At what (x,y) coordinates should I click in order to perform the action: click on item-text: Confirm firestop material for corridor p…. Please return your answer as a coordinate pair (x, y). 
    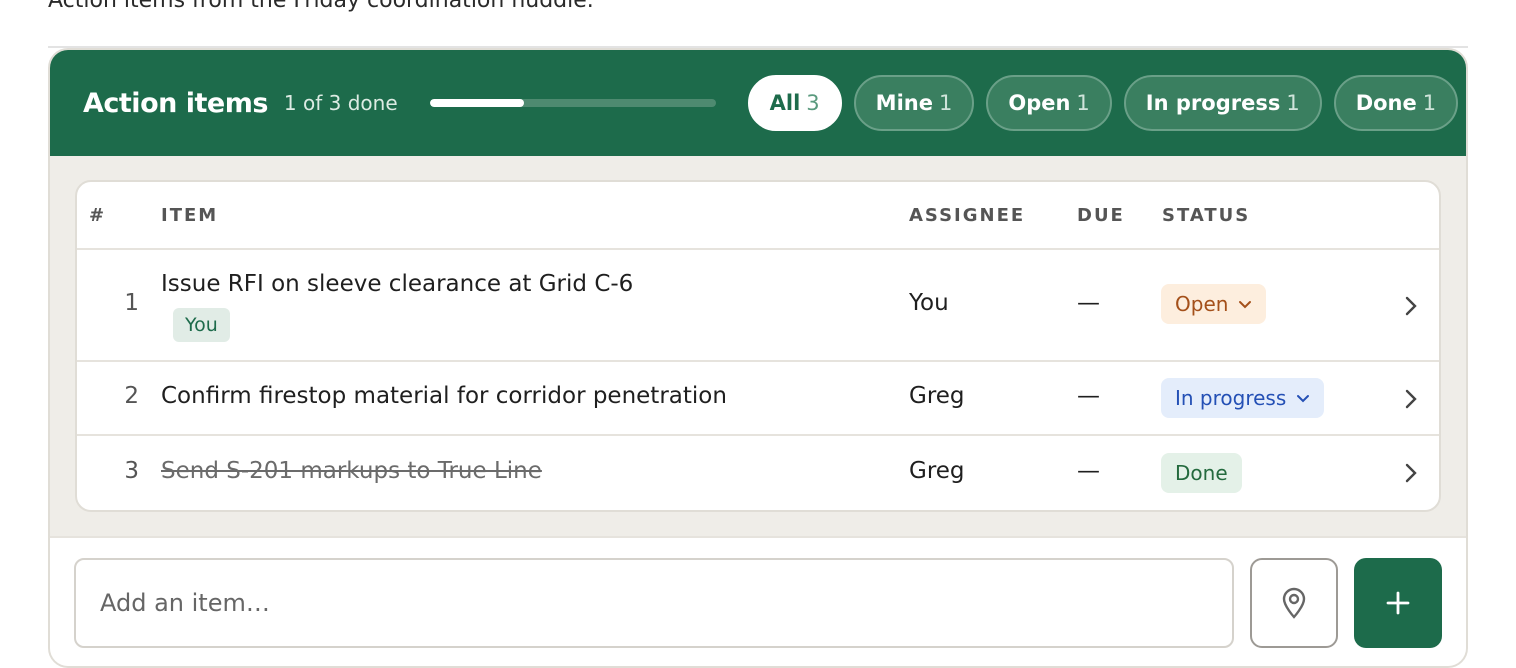
    Looking at the image, I should click on (444, 396).